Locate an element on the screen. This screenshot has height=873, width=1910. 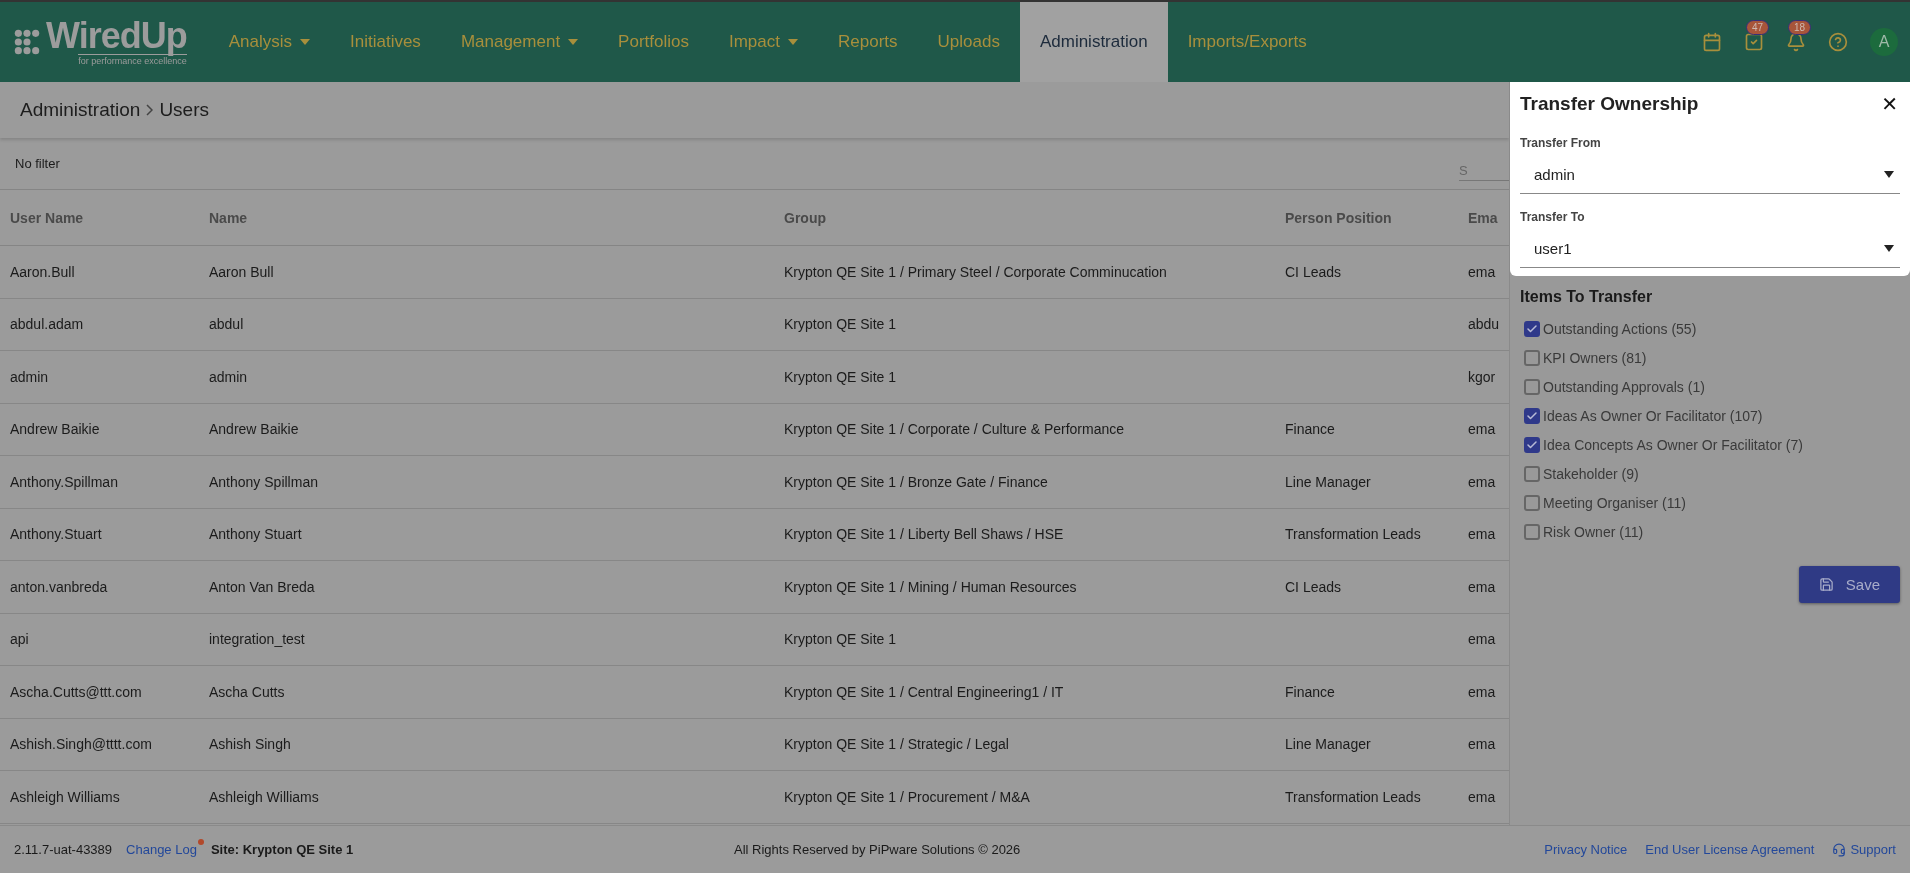
checkbox-icon is located at coordinates (1754, 42).